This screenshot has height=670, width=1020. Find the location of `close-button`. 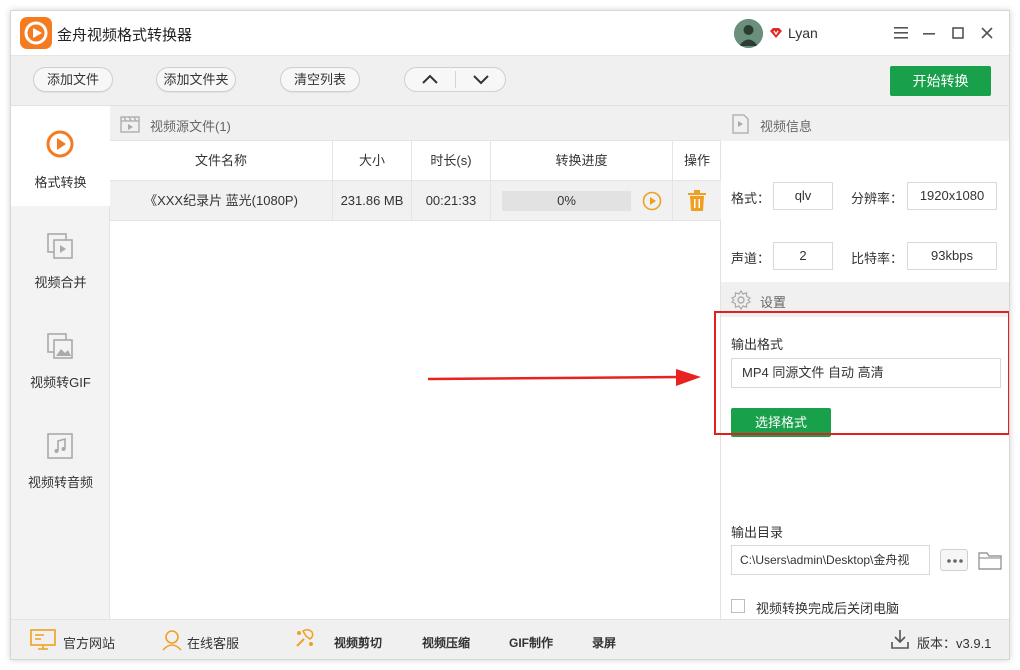

close-button is located at coordinates (987, 33).